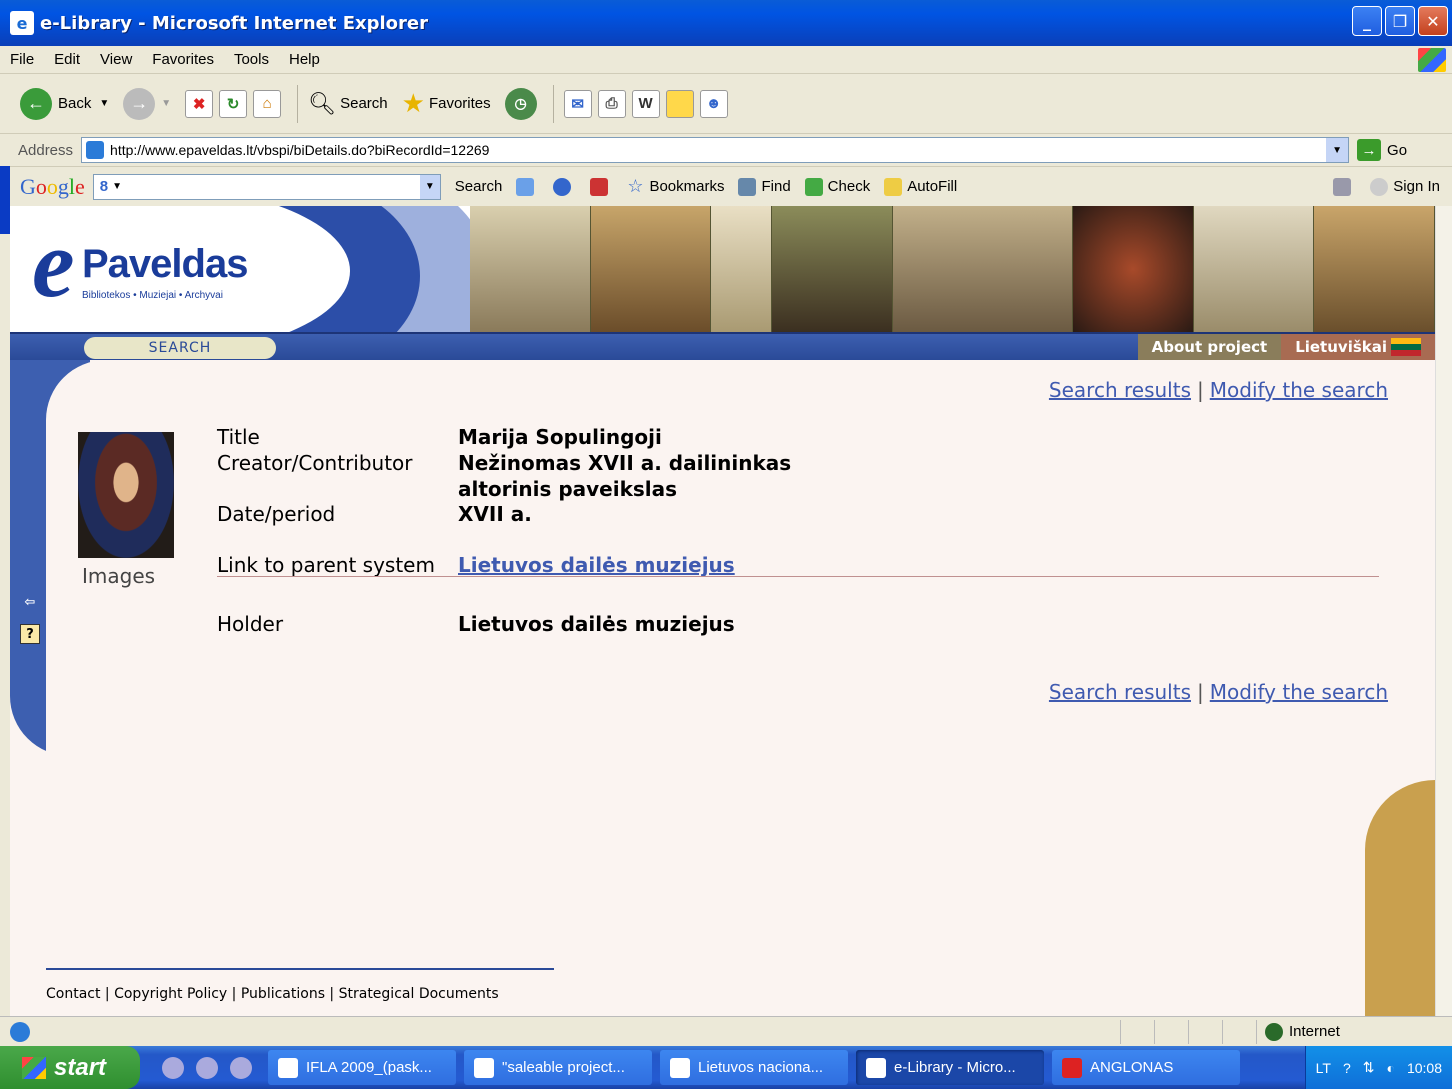 The width and height of the screenshot is (1452, 1089). I want to click on volume-icon: ◐, so click(1390, 1068).